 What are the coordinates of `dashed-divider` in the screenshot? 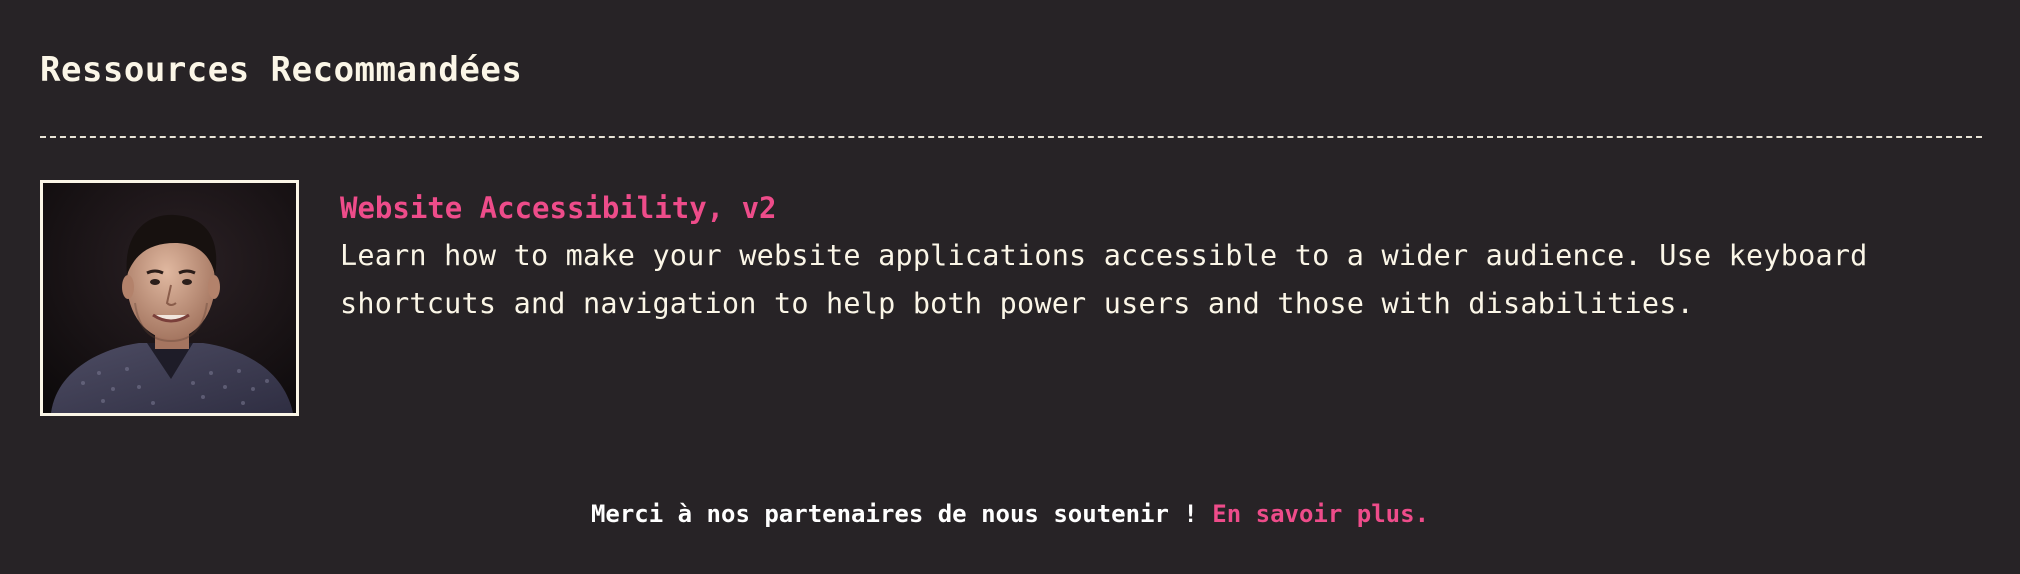 It's located at (1011, 137).